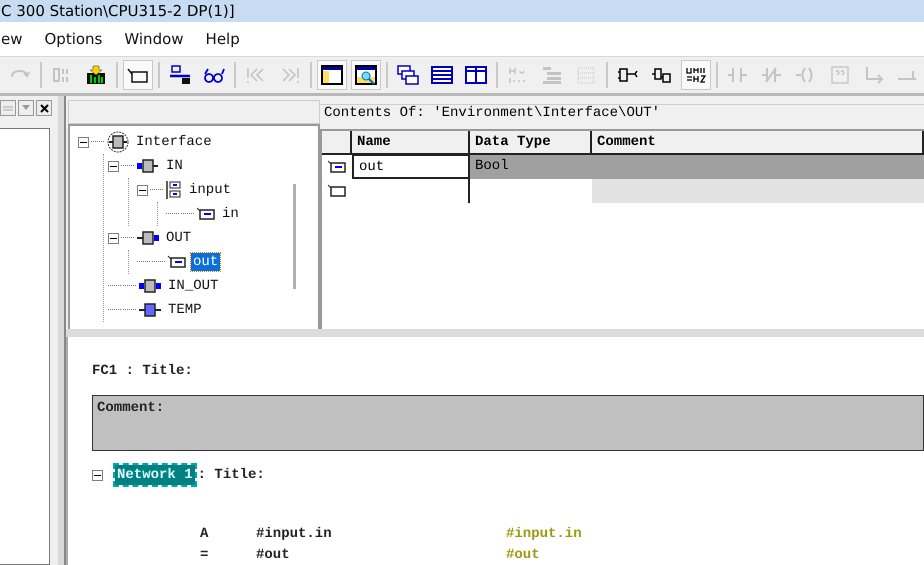 The height and width of the screenshot is (565, 924). Describe the element at coordinates (366, 75) in the screenshot. I see `panel-search-icon` at that location.